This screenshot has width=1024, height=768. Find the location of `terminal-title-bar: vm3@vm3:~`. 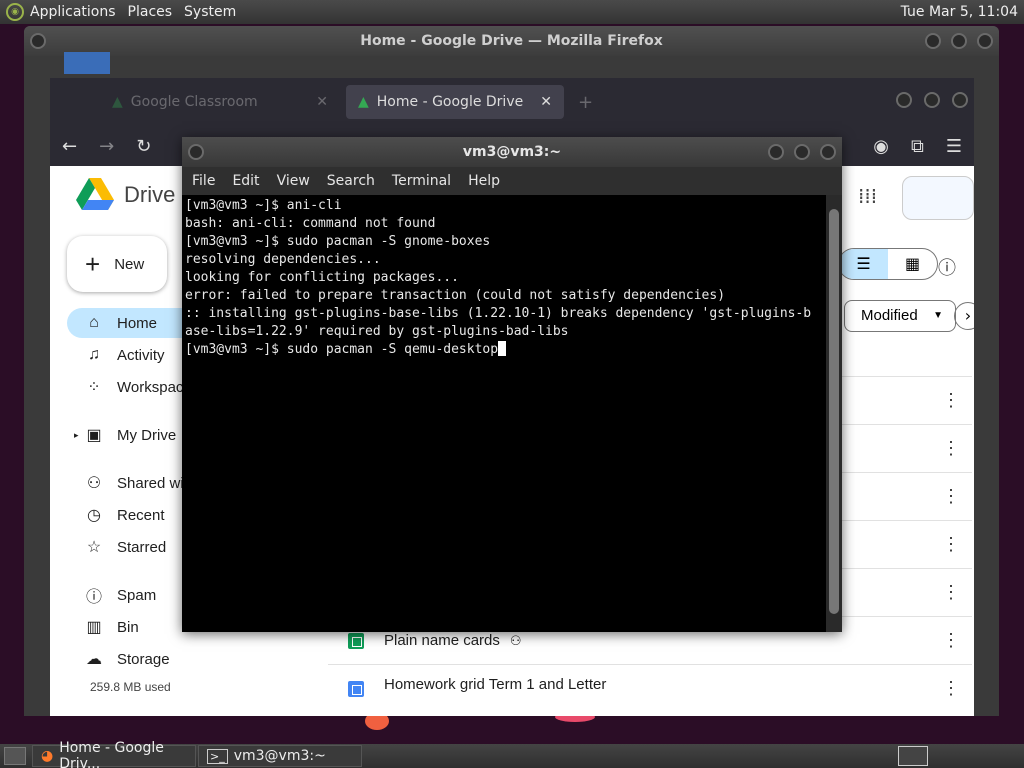

terminal-title-bar: vm3@vm3:~ is located at coordinates (512, 152).